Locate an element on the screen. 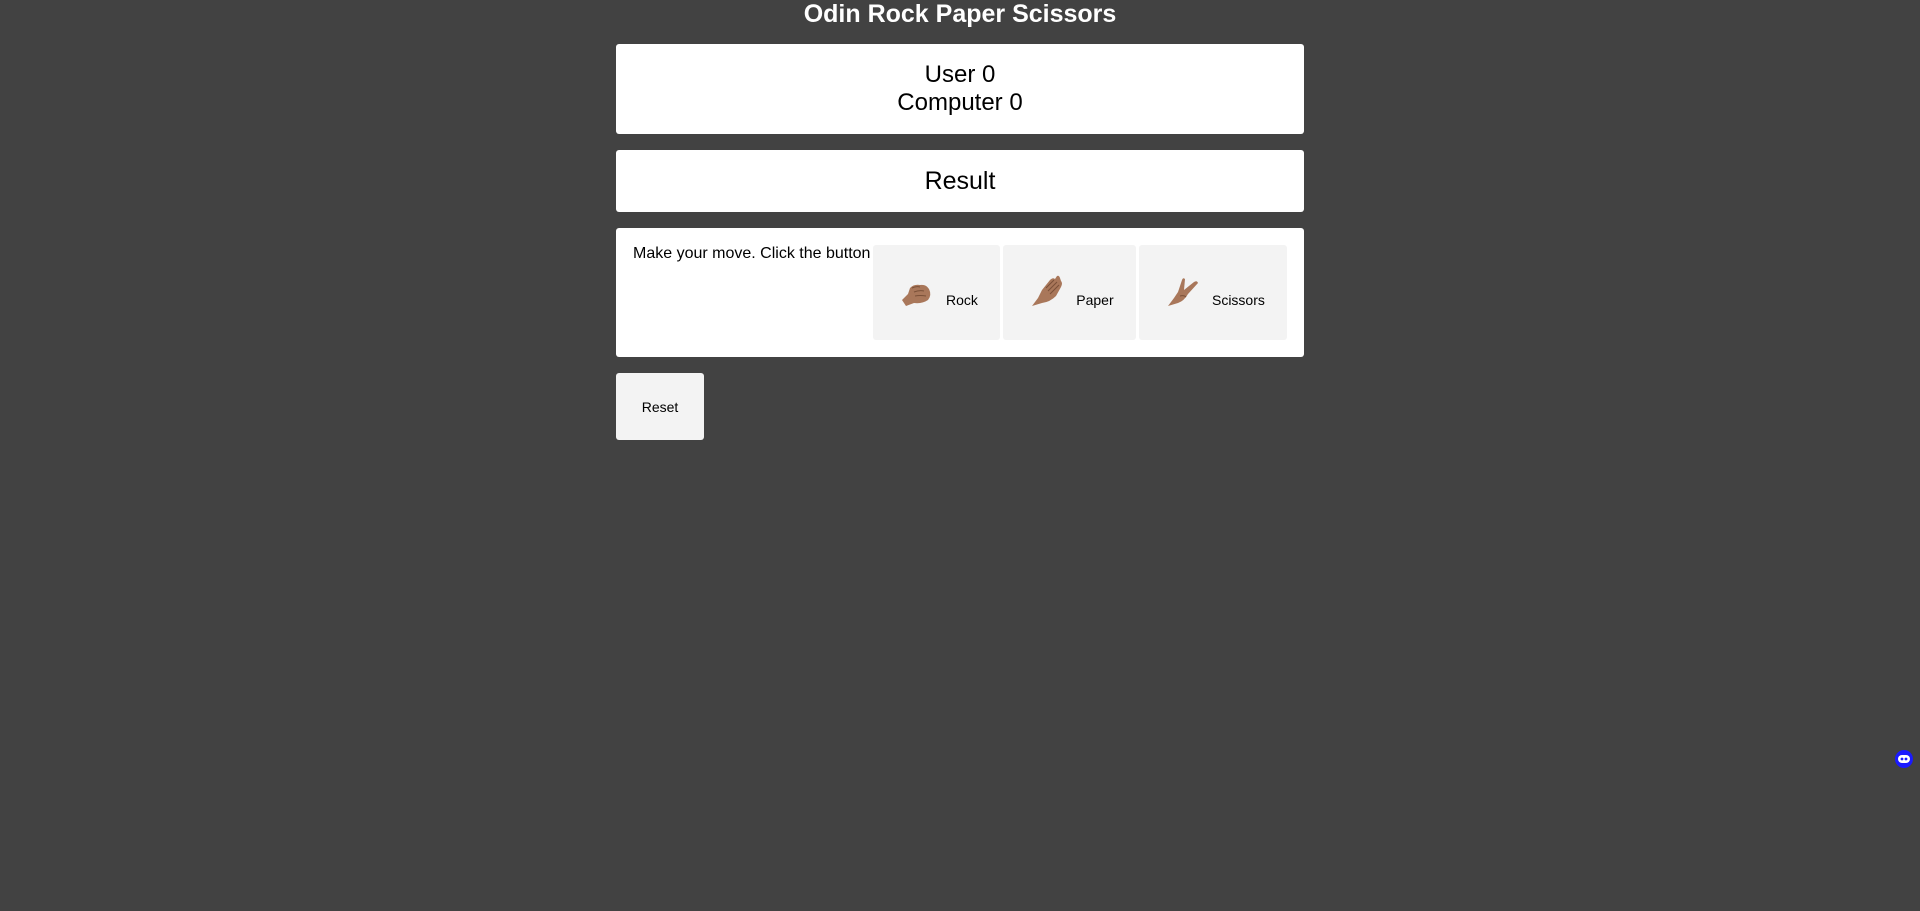 The image size is (1920, 911). result-panel: Result is located at coordinates (960, 181).